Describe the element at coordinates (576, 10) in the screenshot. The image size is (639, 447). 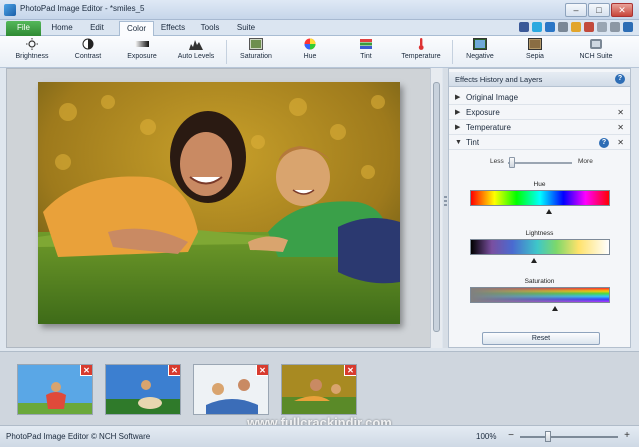
I see `minimize-button: –` at that location.